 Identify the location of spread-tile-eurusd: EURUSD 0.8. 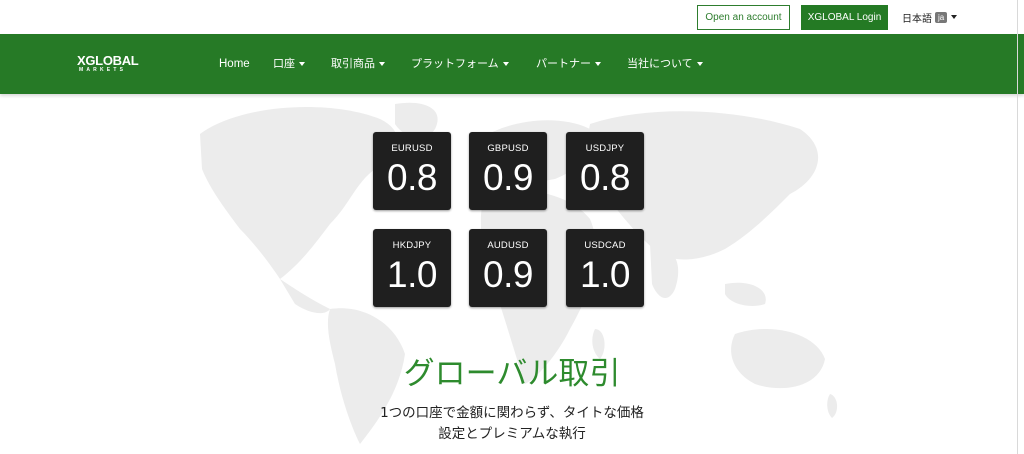
(412, 171).